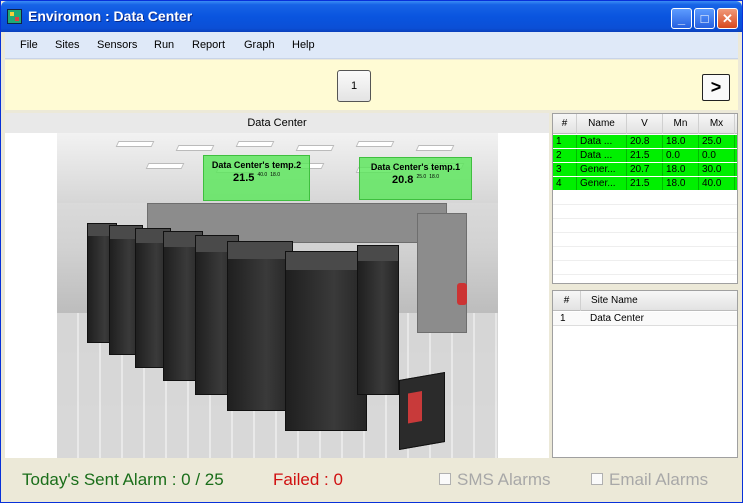 The height and width of the screenshot is (503, 743). Describe the element at coordinates (565, 141) in the screenshot. I see `cell-index: 1` at that location.